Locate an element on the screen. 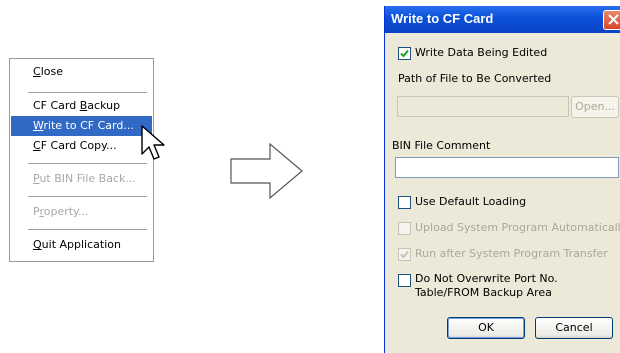  menu-item-quit-application: Quit Application is located at coordinates (81, 245).